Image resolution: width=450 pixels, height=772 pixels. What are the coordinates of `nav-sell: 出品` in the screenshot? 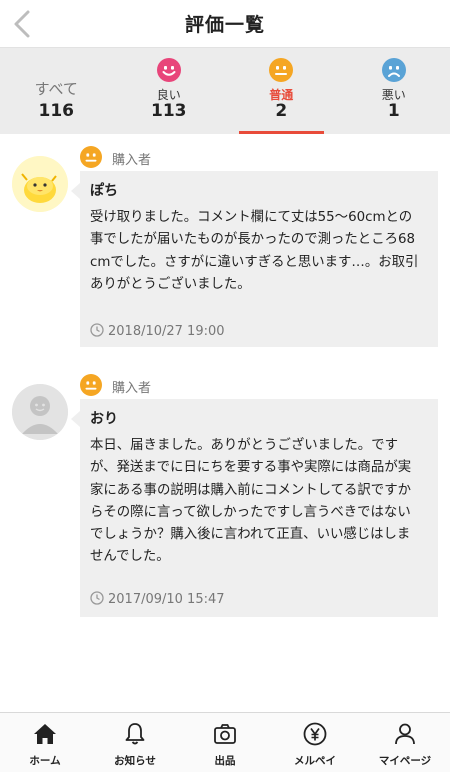 It's located at (225, 742).